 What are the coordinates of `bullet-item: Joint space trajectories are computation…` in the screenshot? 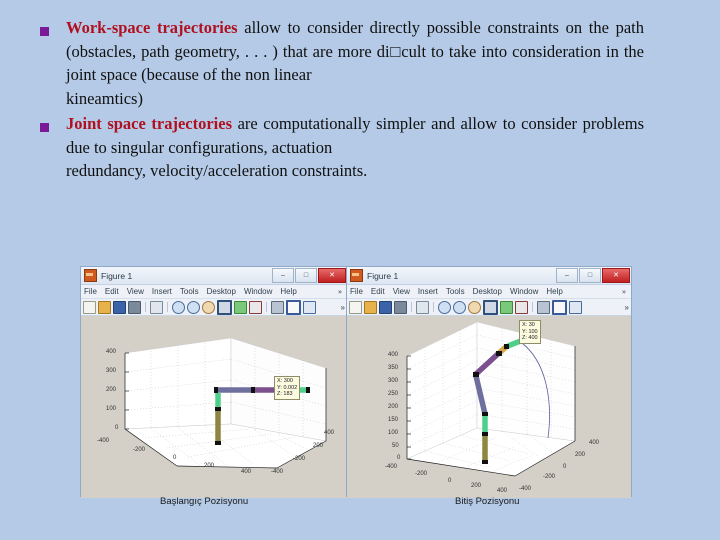 It's located at (360, 147).